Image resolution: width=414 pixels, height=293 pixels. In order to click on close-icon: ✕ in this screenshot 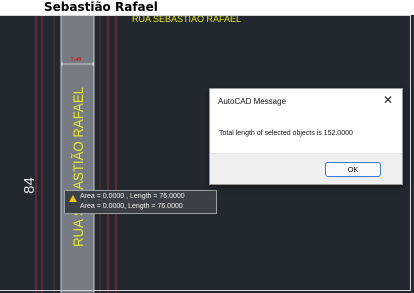, I will do `click(388, 100)`.